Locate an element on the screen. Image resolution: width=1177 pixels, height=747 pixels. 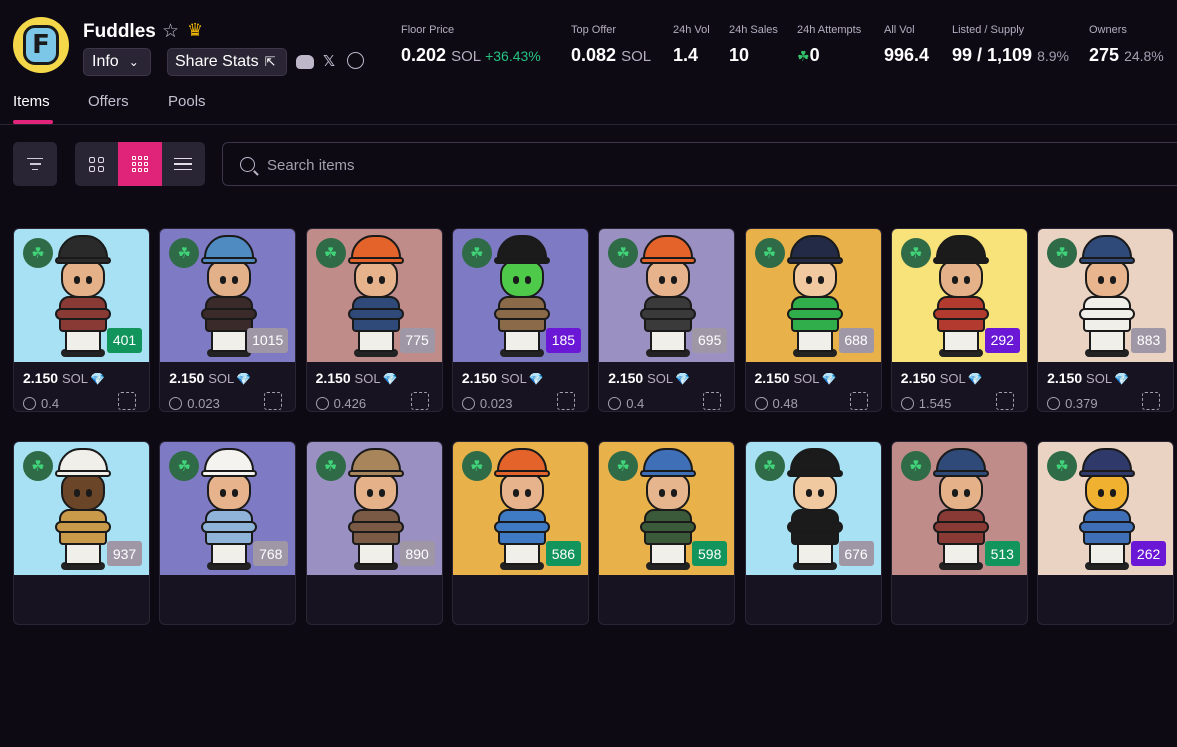
small-grid-icon is located at coordinates (139, 164).